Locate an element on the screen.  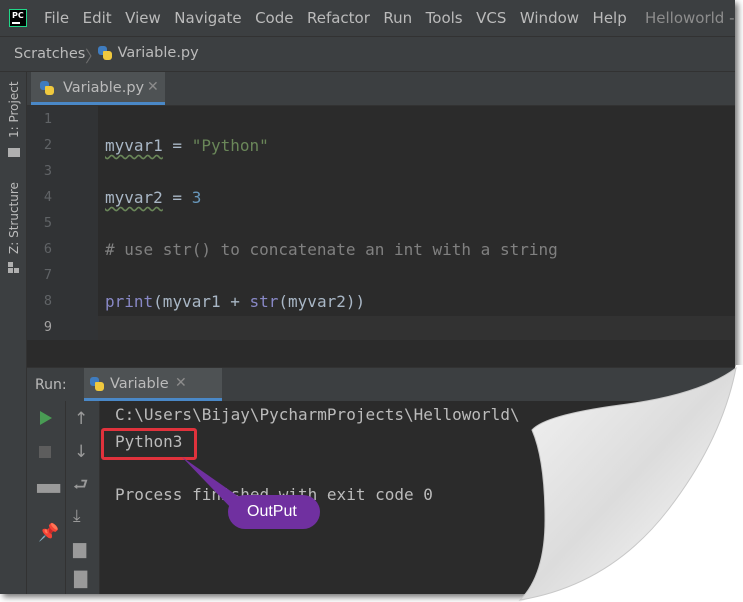
line-number: 5 is located at coordinates (47, 223).